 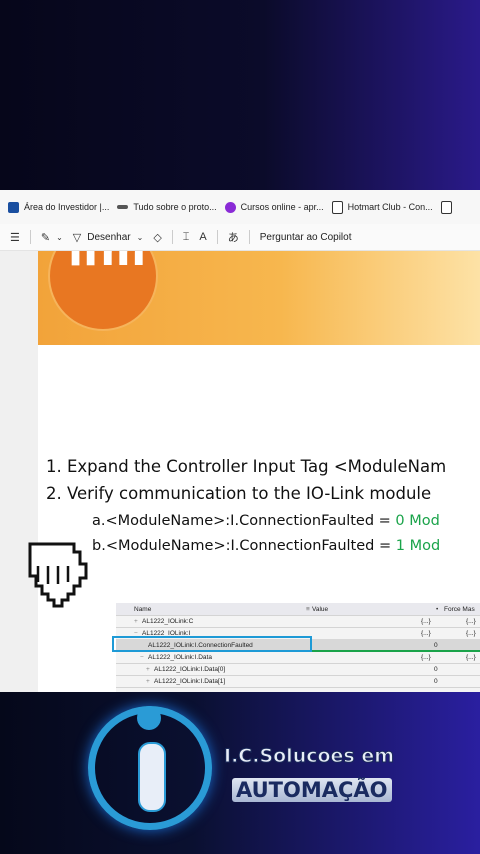 I want to click on highlighter-icon: ✎, so click(x=45, y=237).